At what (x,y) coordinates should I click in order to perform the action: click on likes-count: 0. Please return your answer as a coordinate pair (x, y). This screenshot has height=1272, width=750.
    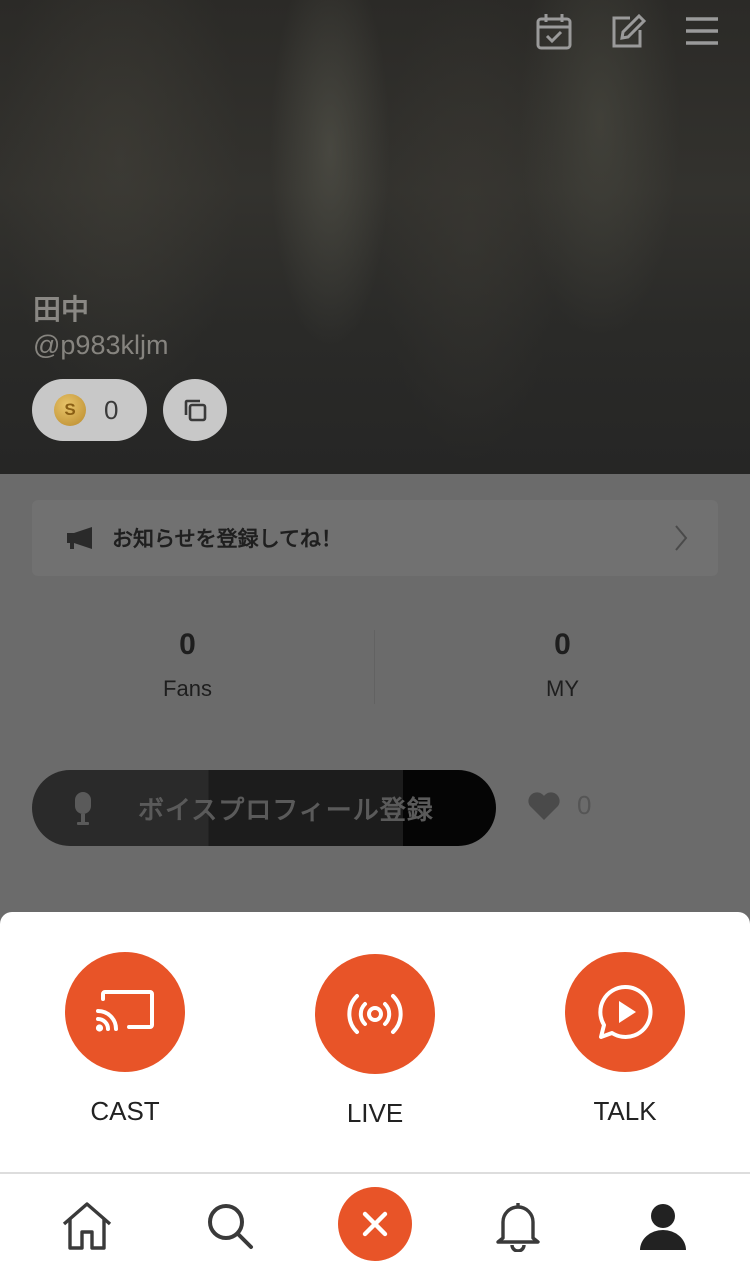
    Looking at the image, I should click on (584, 805).